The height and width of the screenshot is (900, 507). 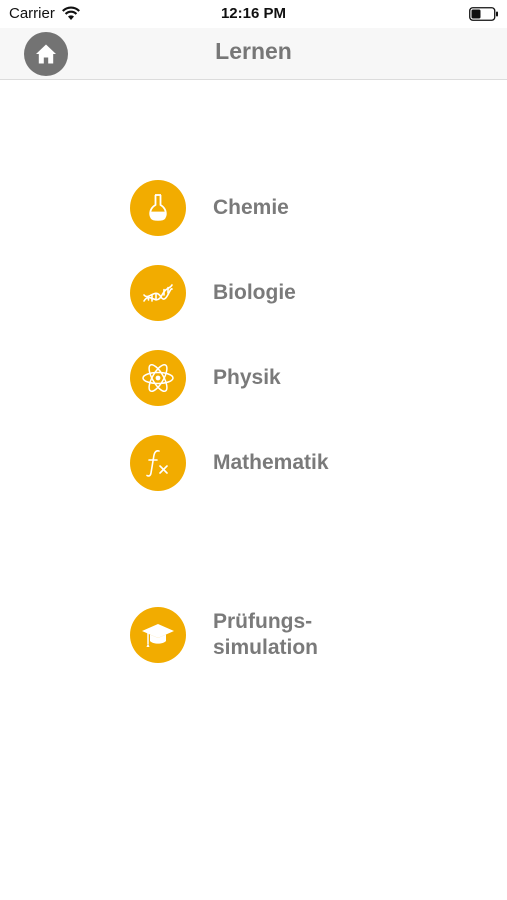 What do you see at coordinates (158, 208) in the screenshot?
I see `flask-icon` at bounding box center [158, 208].